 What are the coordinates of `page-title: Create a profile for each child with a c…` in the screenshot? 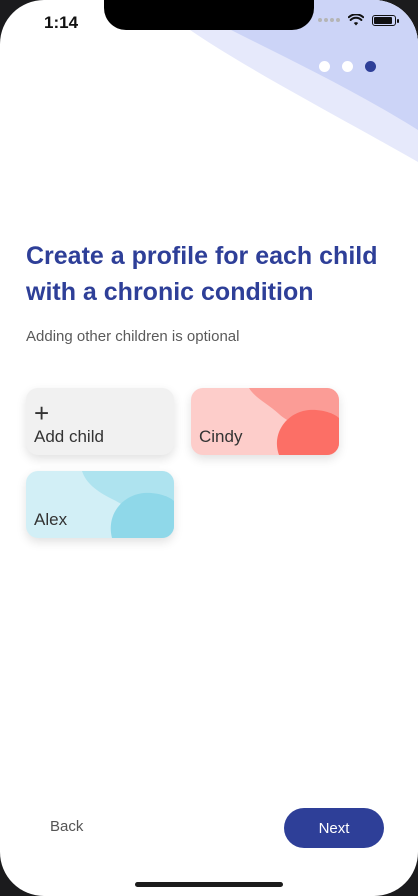 It's located at (202, 274).